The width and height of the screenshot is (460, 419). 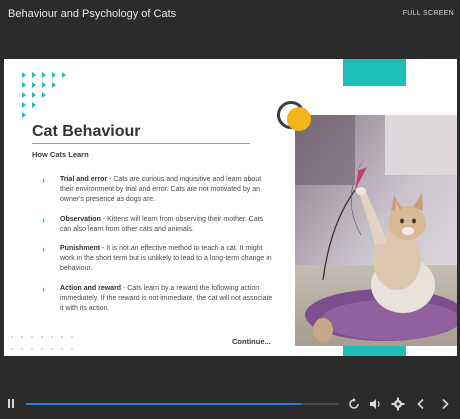 What do you see at coordinates (84, 179) in the screenshot?
I see `bullet-term: Trial and error` at bounding box center [84, 179].